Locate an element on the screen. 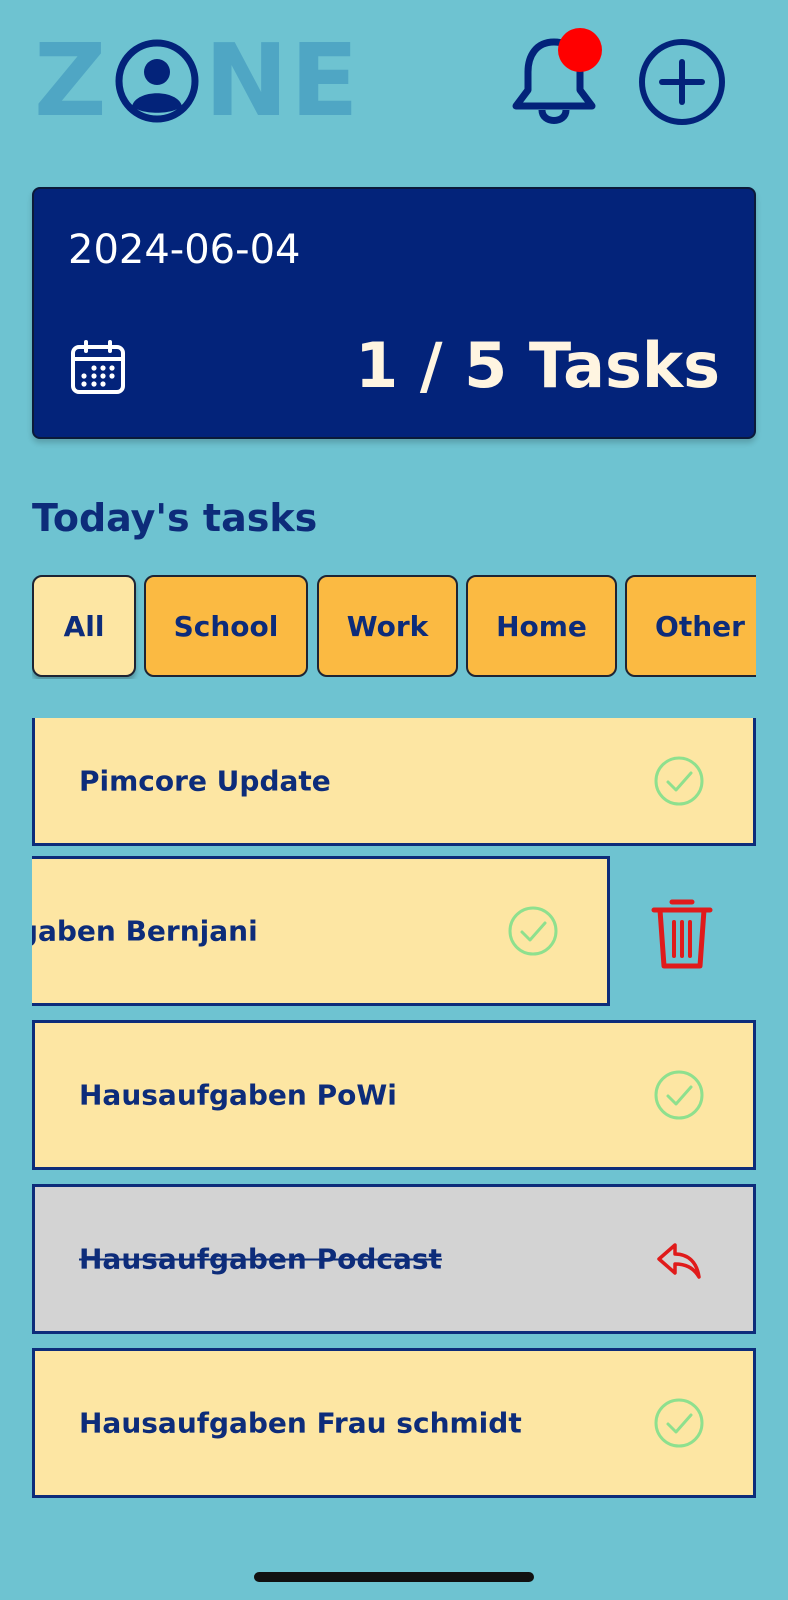 The image size is (788, 1600). app-logo: Z NE is located at coordinates (197, 81).